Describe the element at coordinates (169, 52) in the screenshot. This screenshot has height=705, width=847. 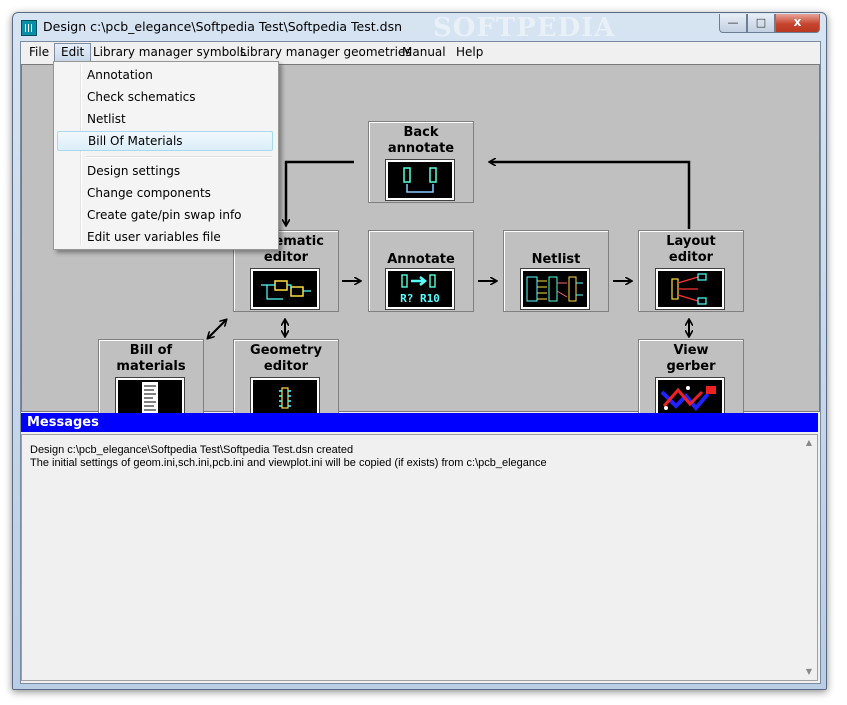
I see `menu-library-manager-symbols: Library manager symbols` at that location.